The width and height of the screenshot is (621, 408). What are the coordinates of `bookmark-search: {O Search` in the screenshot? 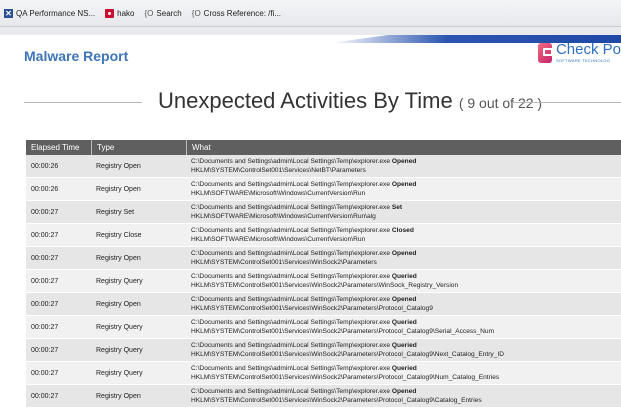 It's located at (163, 13).